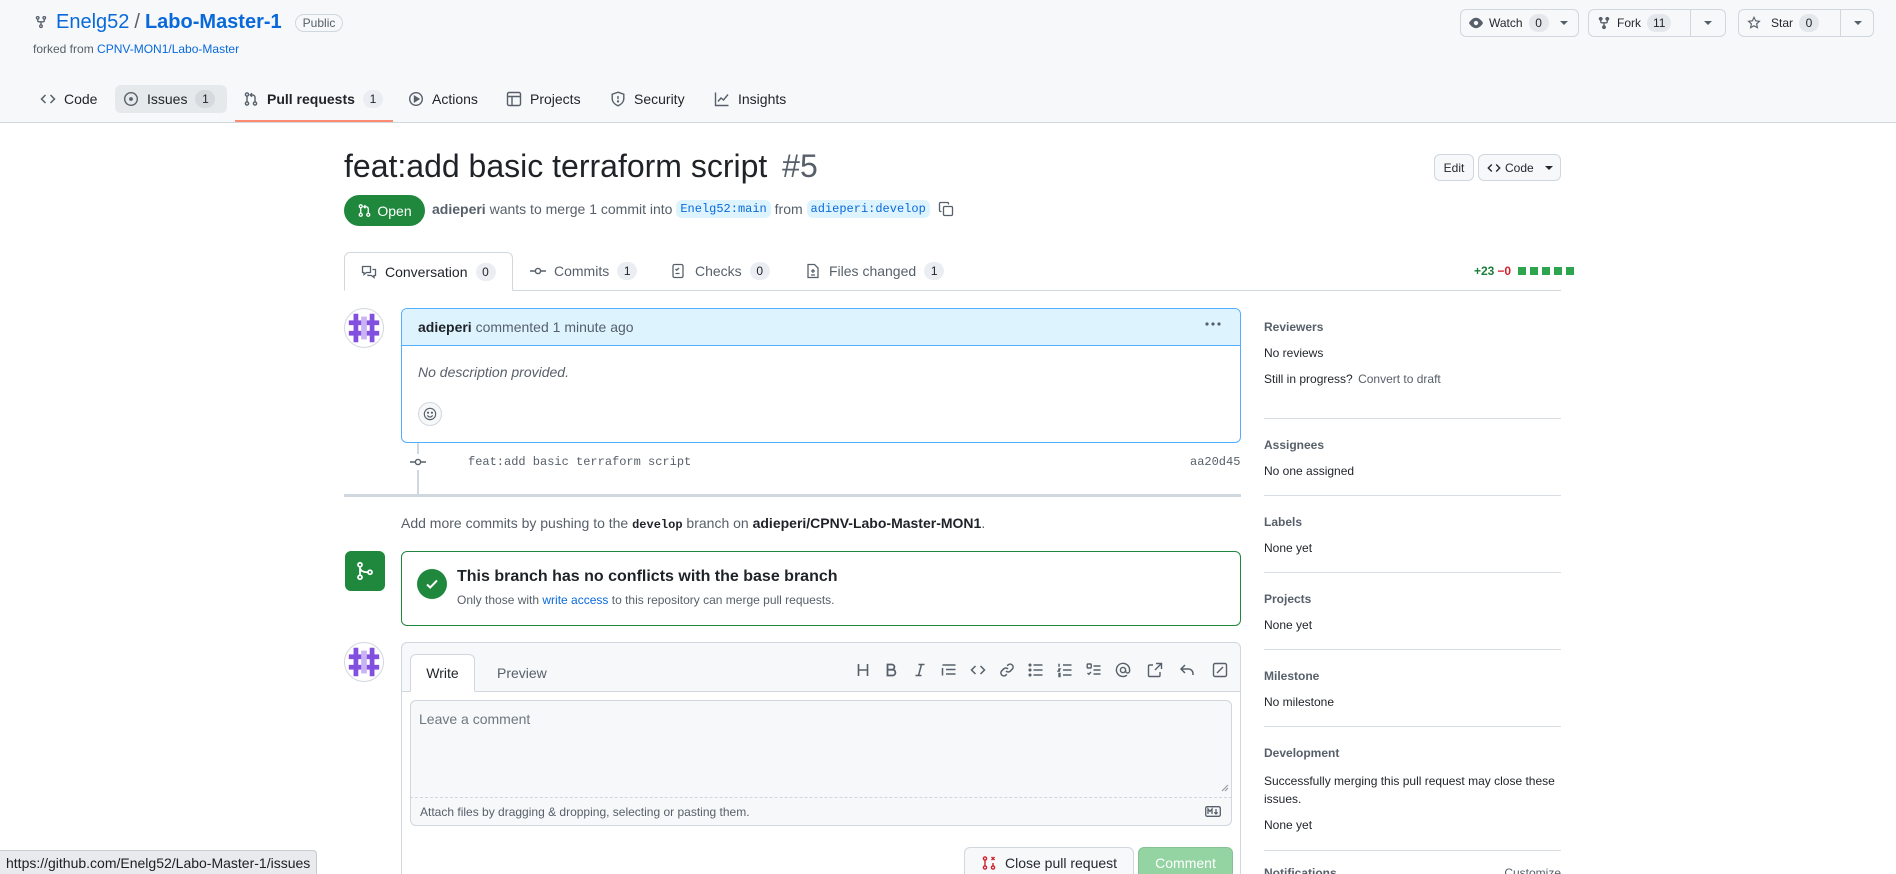 This screenshot has width=1896, height=874. What do you see at coordinates (920, 670) in the screenshot?
I see `italic-icon` at bounding box center [920, 670].